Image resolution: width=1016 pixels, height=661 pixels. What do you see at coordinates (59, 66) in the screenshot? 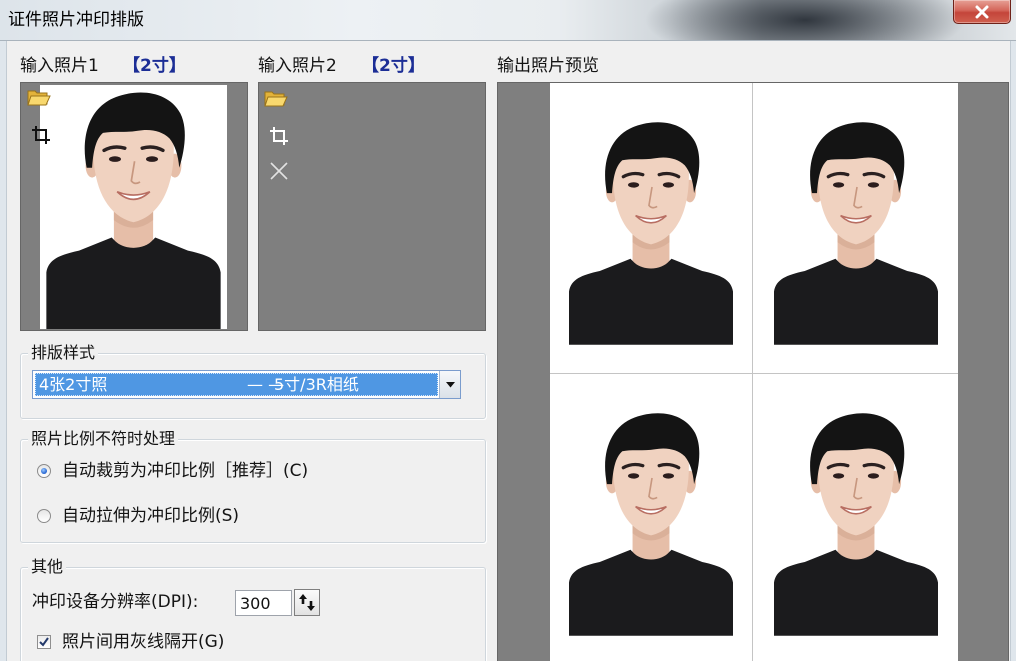
I see `input-photo-1-label: 输入照片1` at bounding box center [59, 66].